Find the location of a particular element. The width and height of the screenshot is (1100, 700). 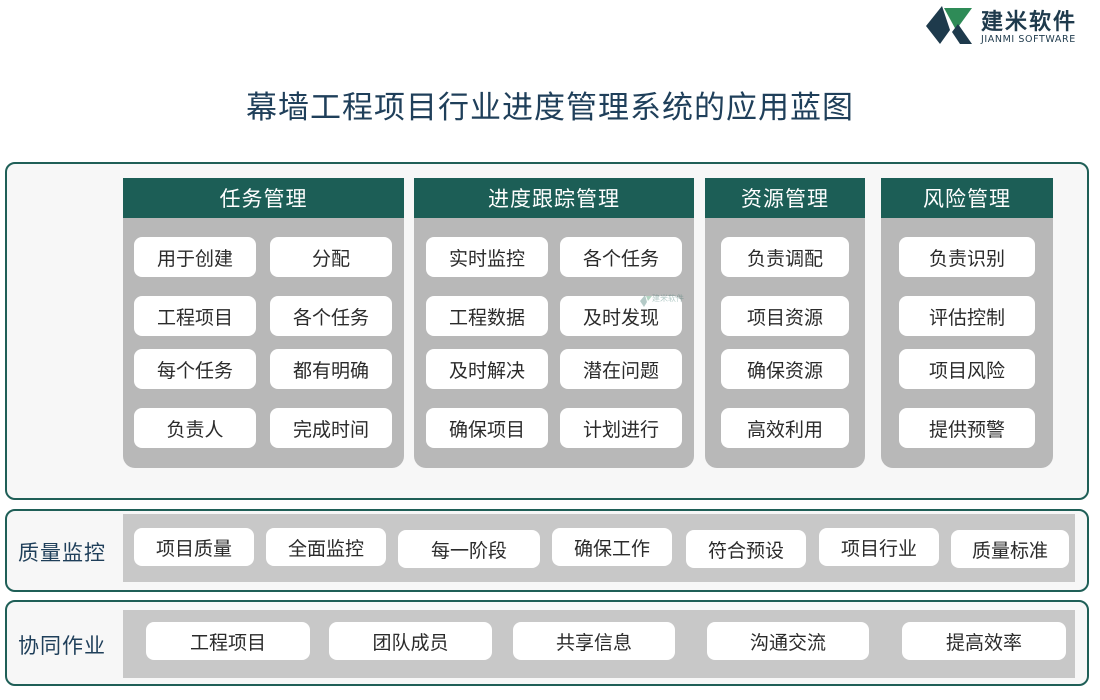

module-risk-management: 风险管理 负责识别 评估控制 项目风险 提供预警 is located at coordinates (967, 323).